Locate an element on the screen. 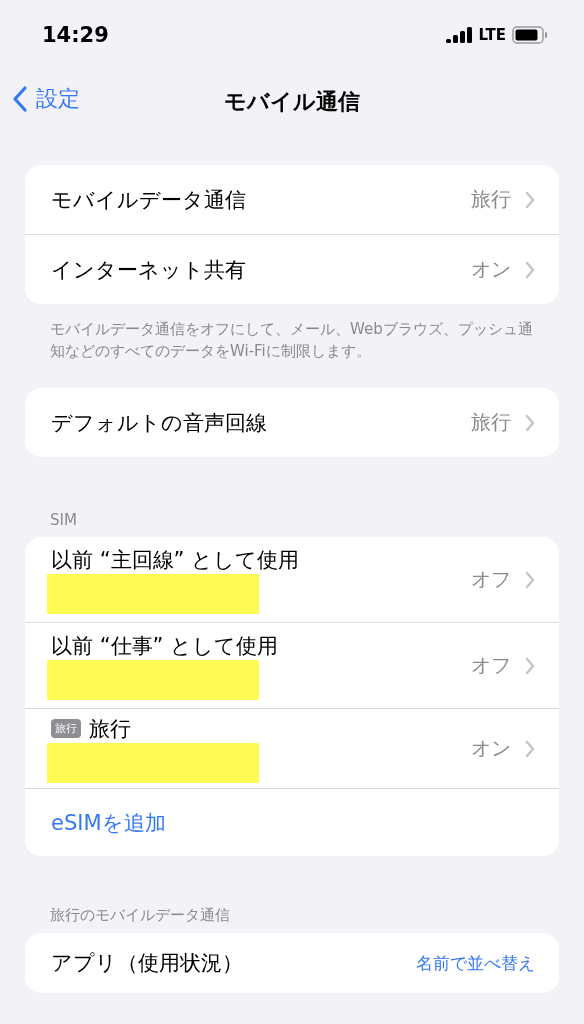 The height and width of the screenshot is (1024, 584). section-header: 旅行のモバイルデータ通信 is located at coordinates (140, 915).